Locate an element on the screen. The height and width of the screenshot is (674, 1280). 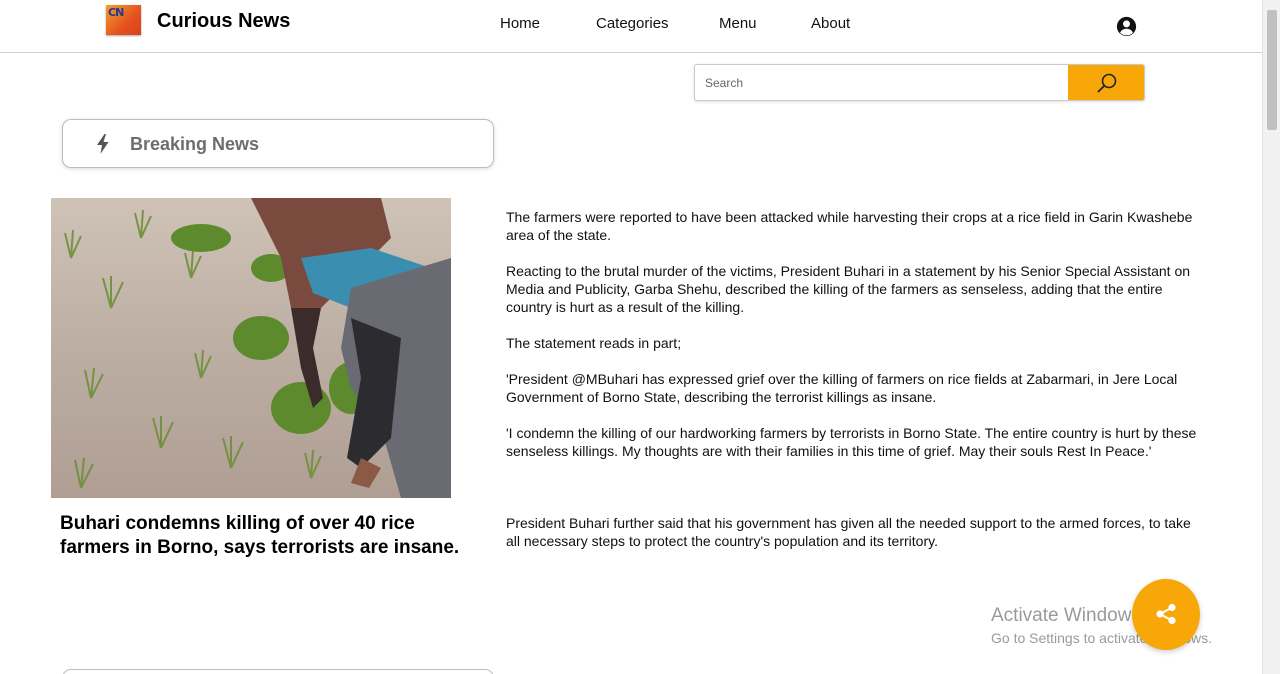
search-button is located at coordinates (1106, 82).